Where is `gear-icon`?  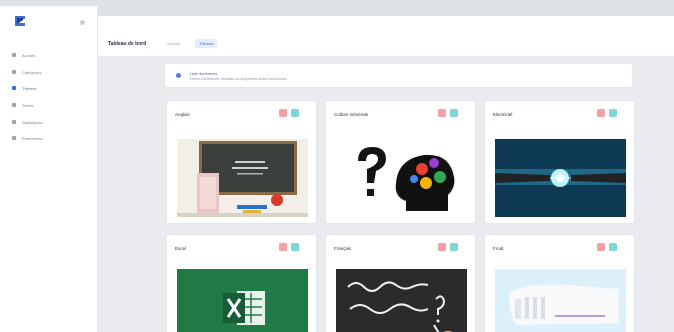
gear-icon is located at coordinates (14, 138).